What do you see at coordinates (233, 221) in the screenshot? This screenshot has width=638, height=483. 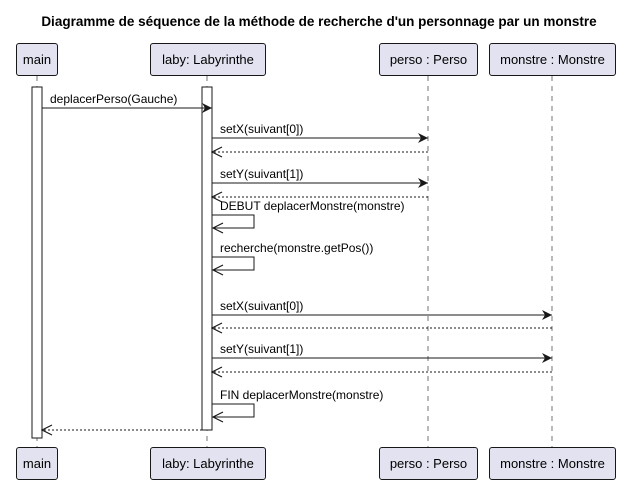 I see `message-5-arrow` at bounding box center [233, 221].